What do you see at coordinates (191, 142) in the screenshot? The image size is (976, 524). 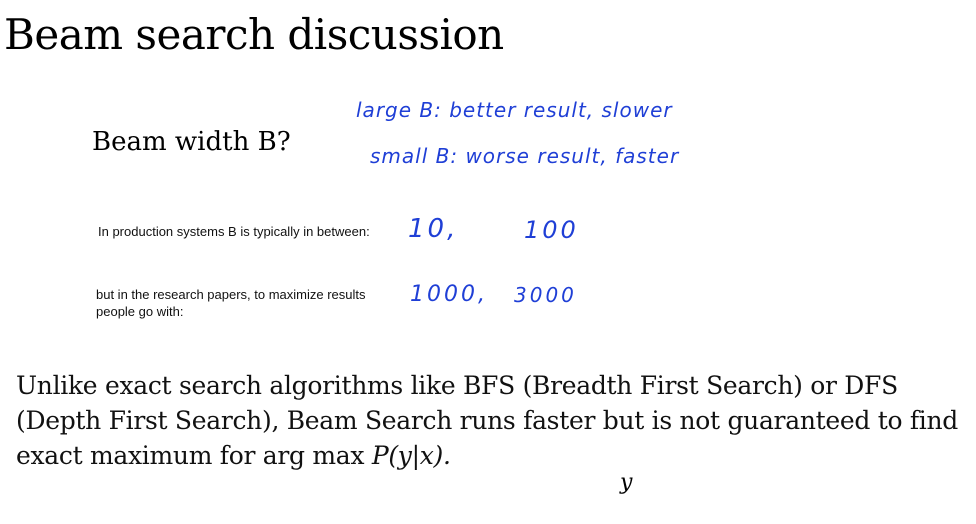 I see `beam-width-question: Beam width B?` at bounding box center [191, 142].